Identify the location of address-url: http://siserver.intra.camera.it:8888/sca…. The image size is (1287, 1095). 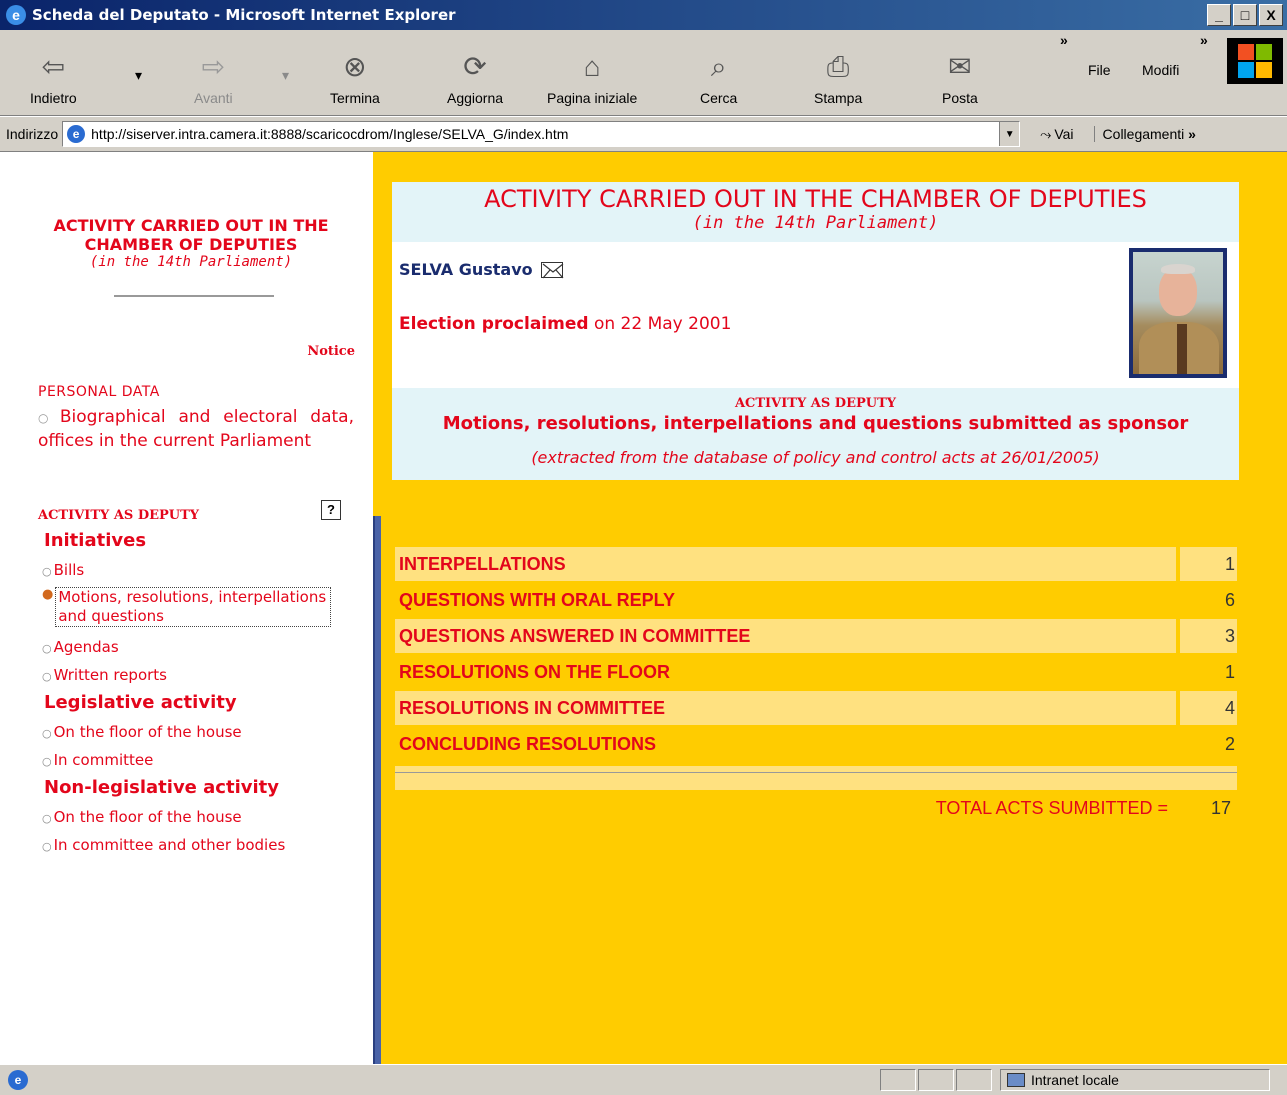
(330, 134).